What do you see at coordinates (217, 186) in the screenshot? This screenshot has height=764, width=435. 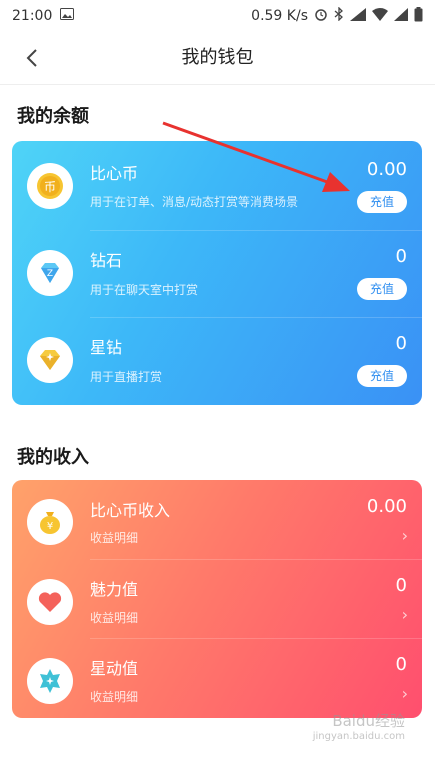 I see `balance-row-coin: 币 比心币 用于在订单、消息/动态打赏等消费场景 0.00 充值` at bounding box center [217, 186].